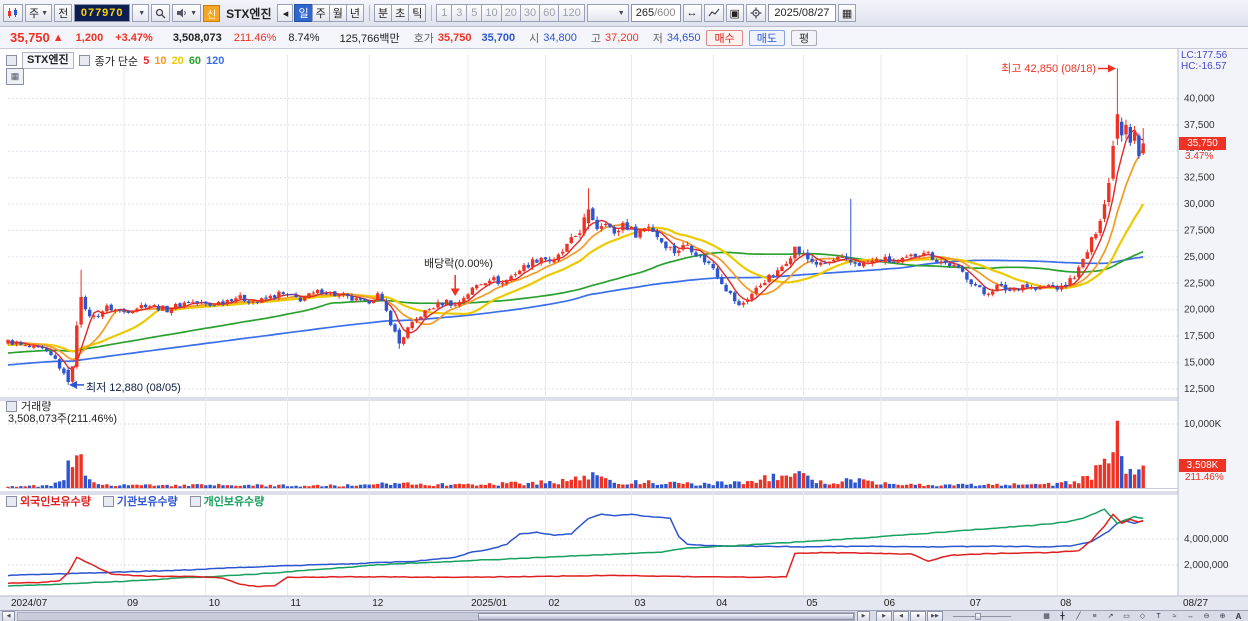 The image size is (1248, 621). What do you see at coordinates (337, 13) in the screenshot?
I see `period-tab-월: 월` at bounding box center [337, 13].